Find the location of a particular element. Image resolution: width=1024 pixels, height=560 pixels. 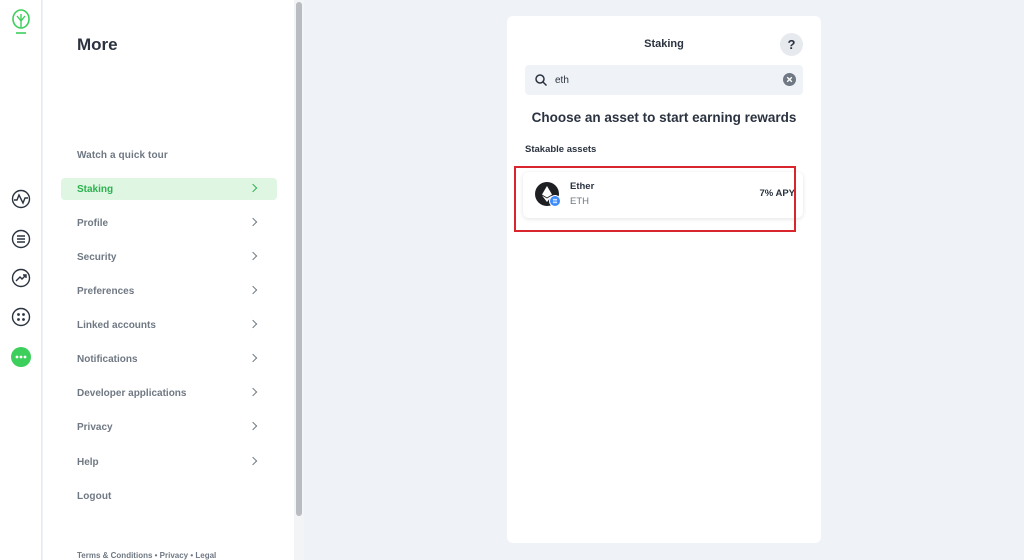

apps-icon is located at coordinates (21, 317).